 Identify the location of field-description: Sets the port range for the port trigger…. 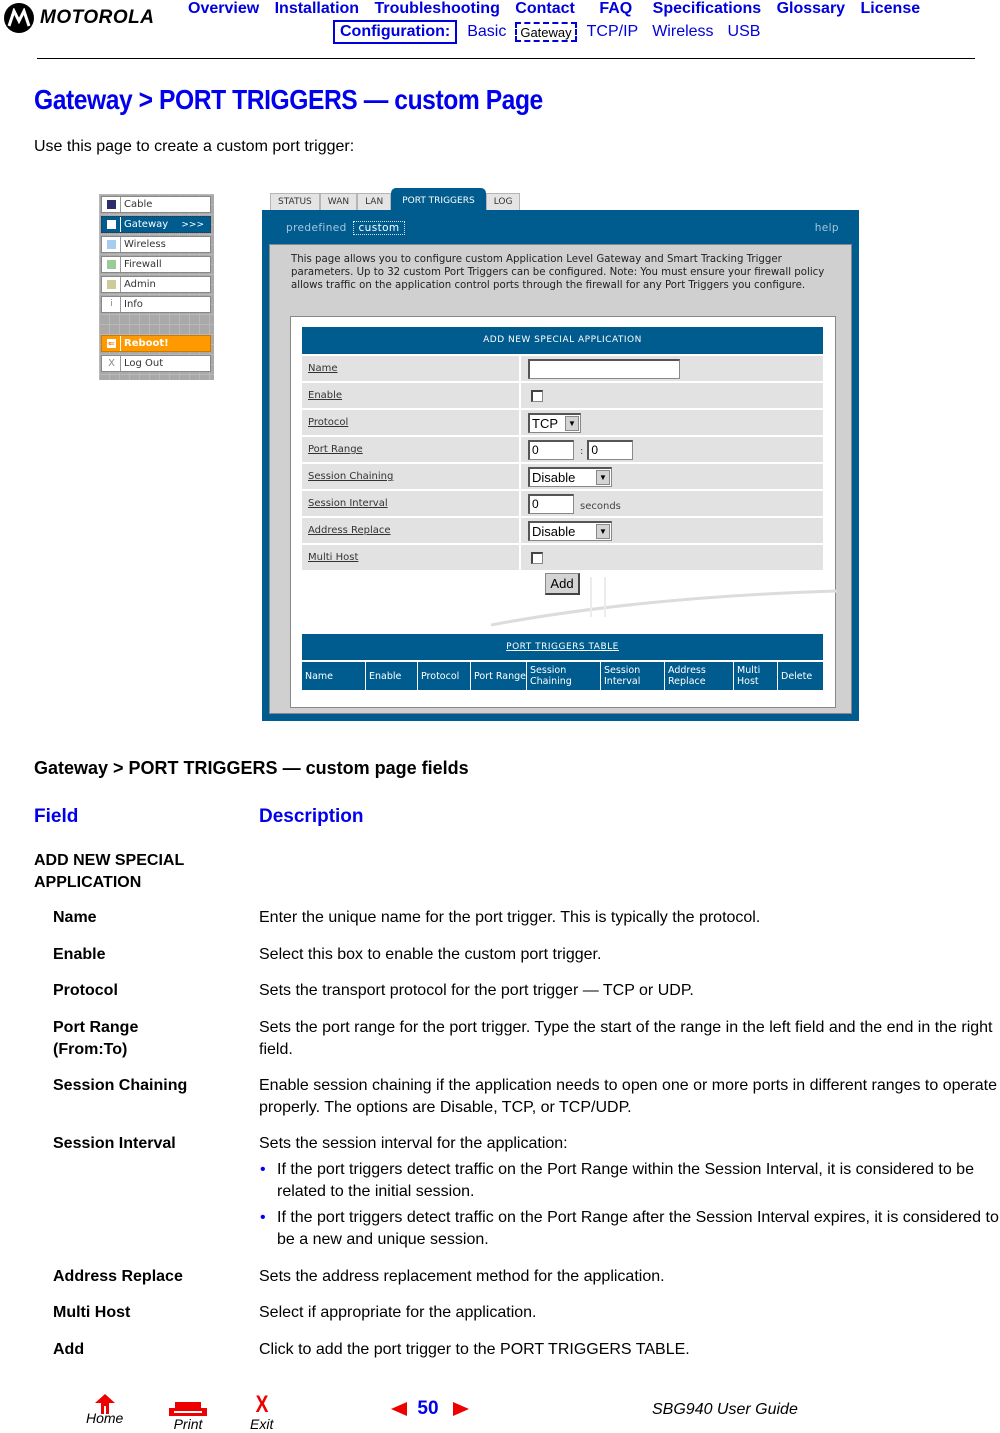
(626, 1038).